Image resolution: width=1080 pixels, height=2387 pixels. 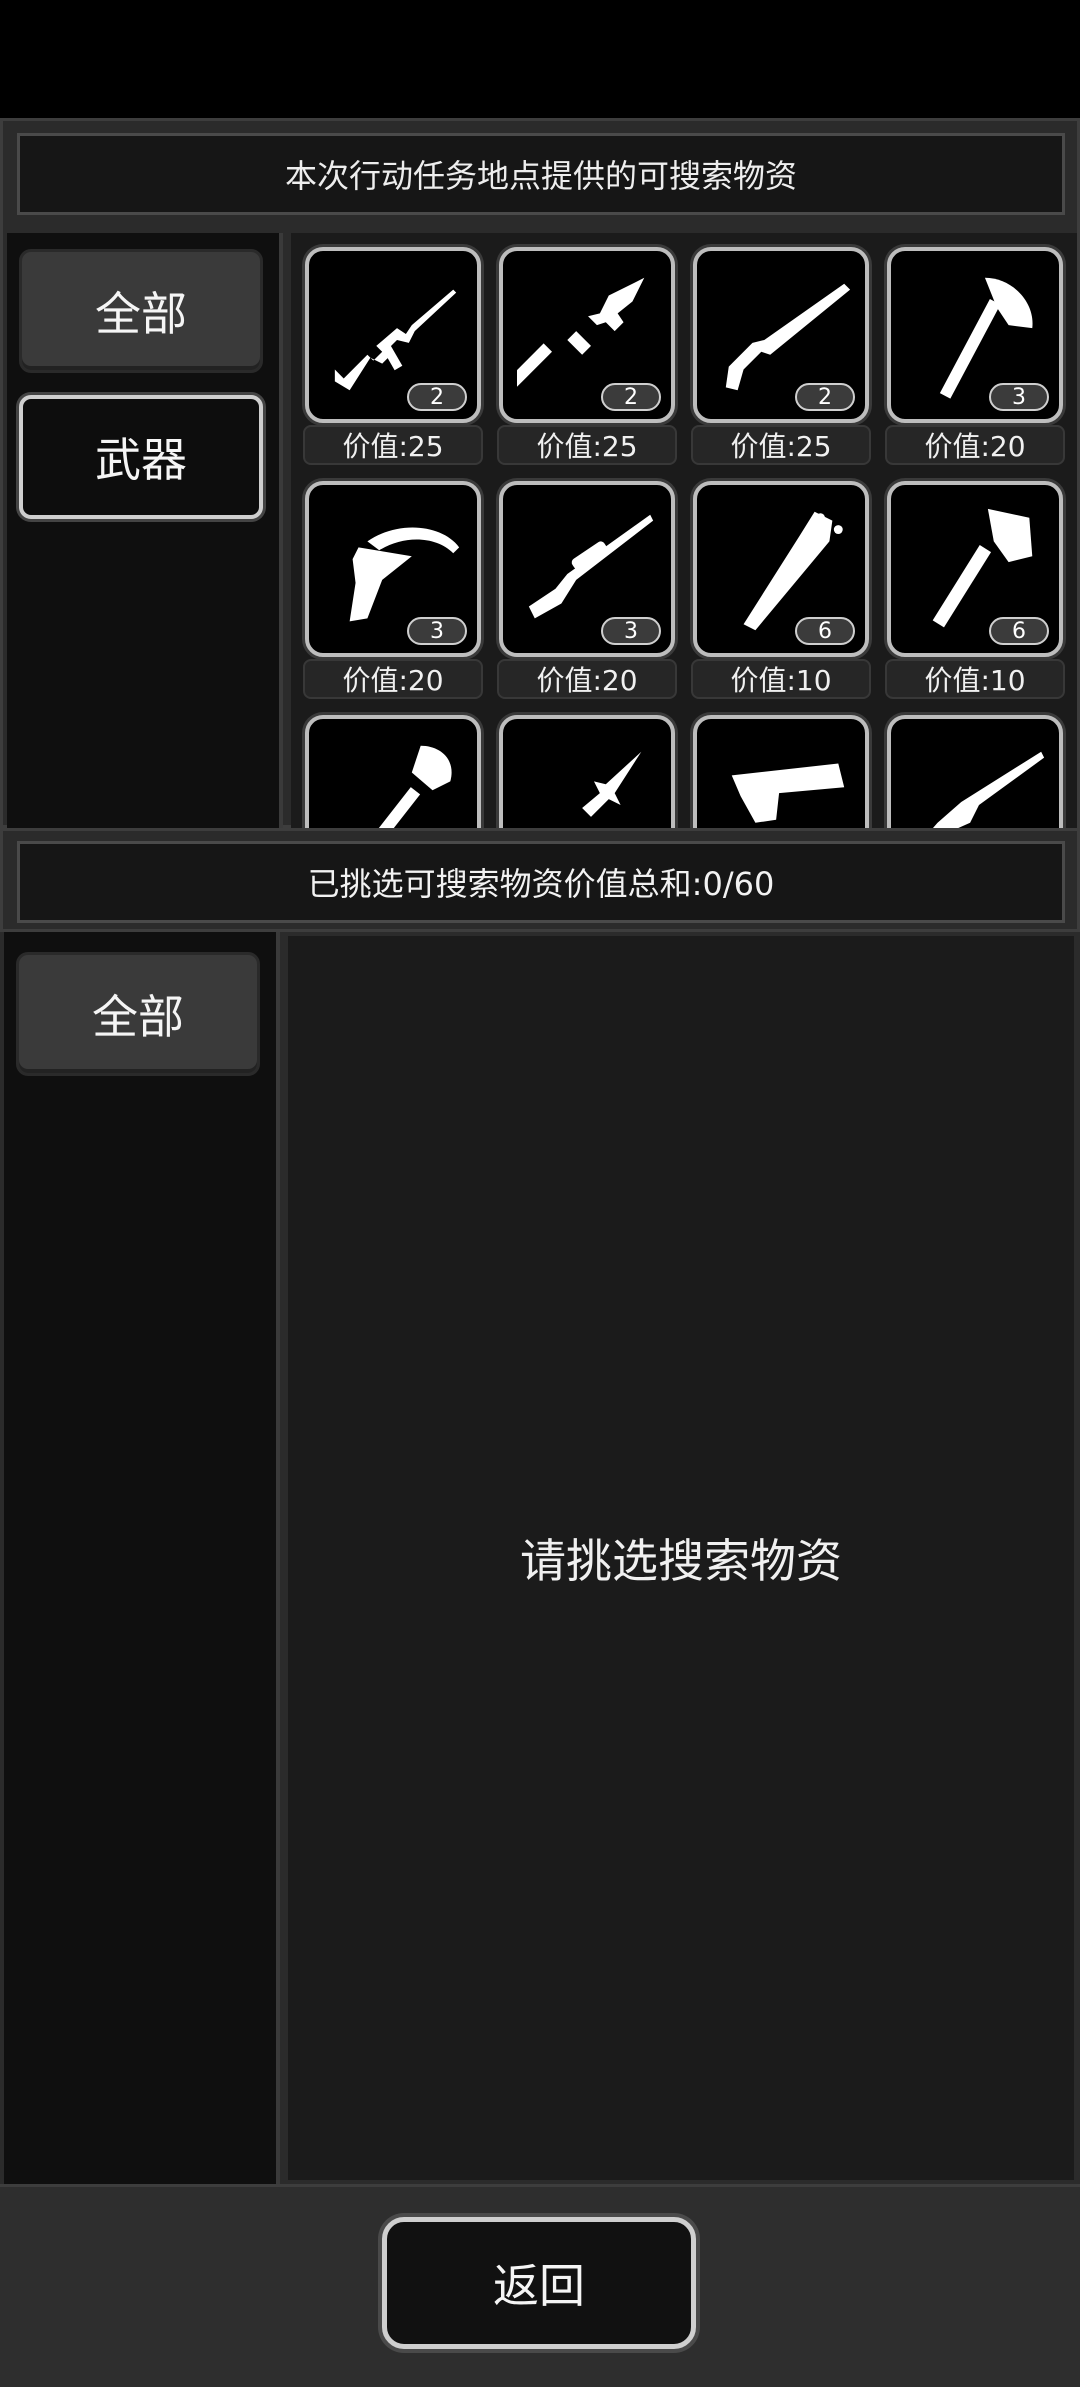 What do you see at coordinates (612, 784) in the screenshot?
I see `spear-tip-icon` at bounding box center [612, 784].